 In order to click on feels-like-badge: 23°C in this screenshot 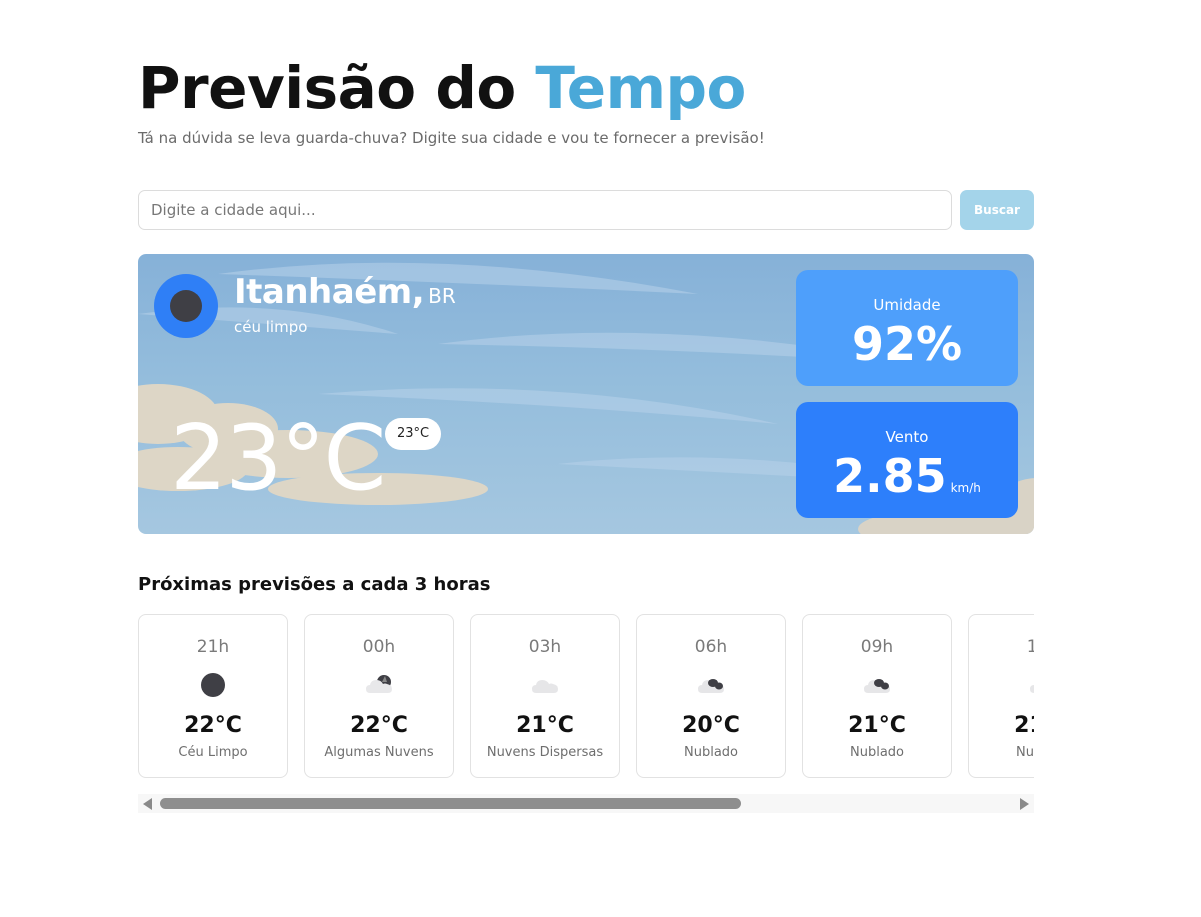, I will do `click(413, 434)`.